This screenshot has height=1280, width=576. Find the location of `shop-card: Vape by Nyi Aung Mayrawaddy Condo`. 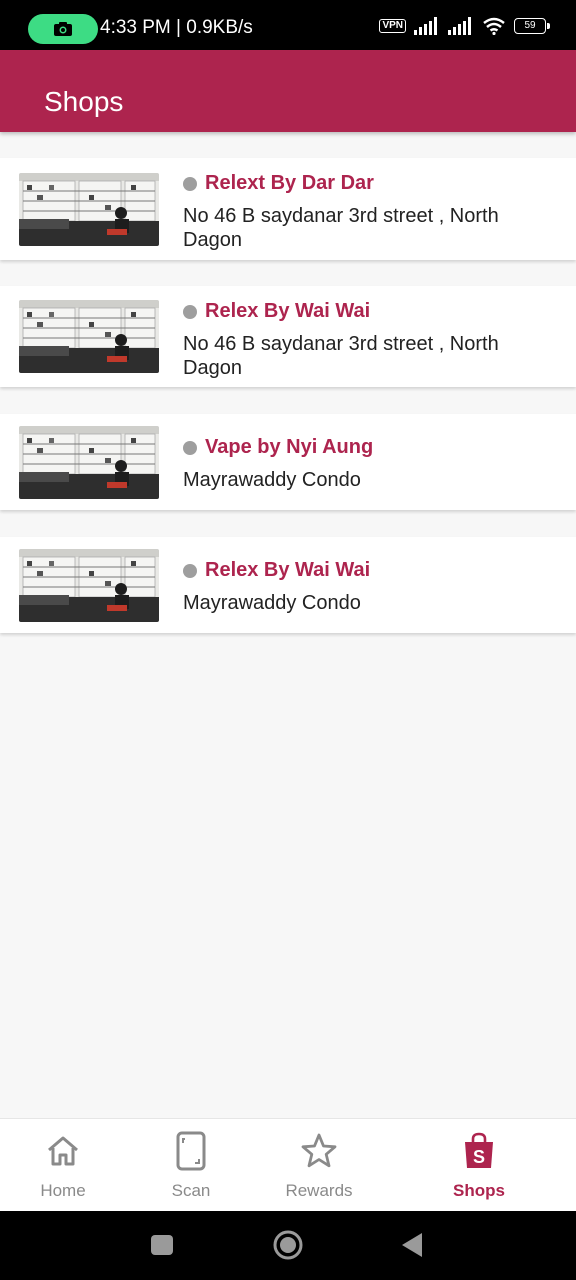

shop-card: Vape by Nyi Aung Mayrawaddy Condo is located at coordinates (288, 462).